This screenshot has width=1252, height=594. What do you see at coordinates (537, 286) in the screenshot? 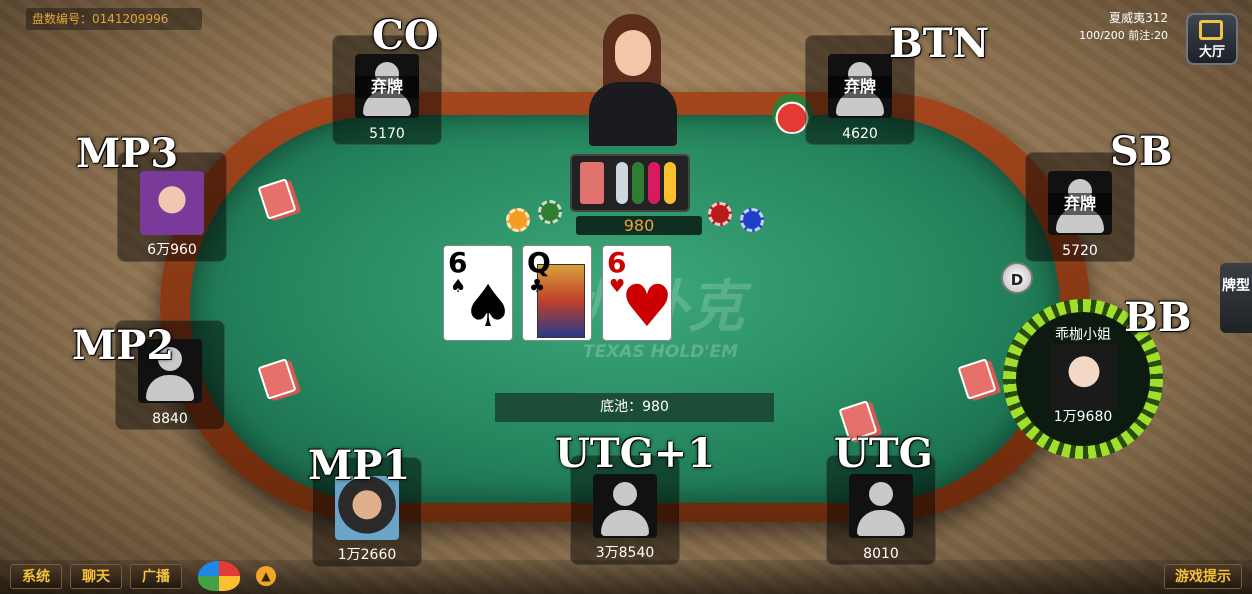
I see `club-icon: ♣` at bounding box center [537, 286].